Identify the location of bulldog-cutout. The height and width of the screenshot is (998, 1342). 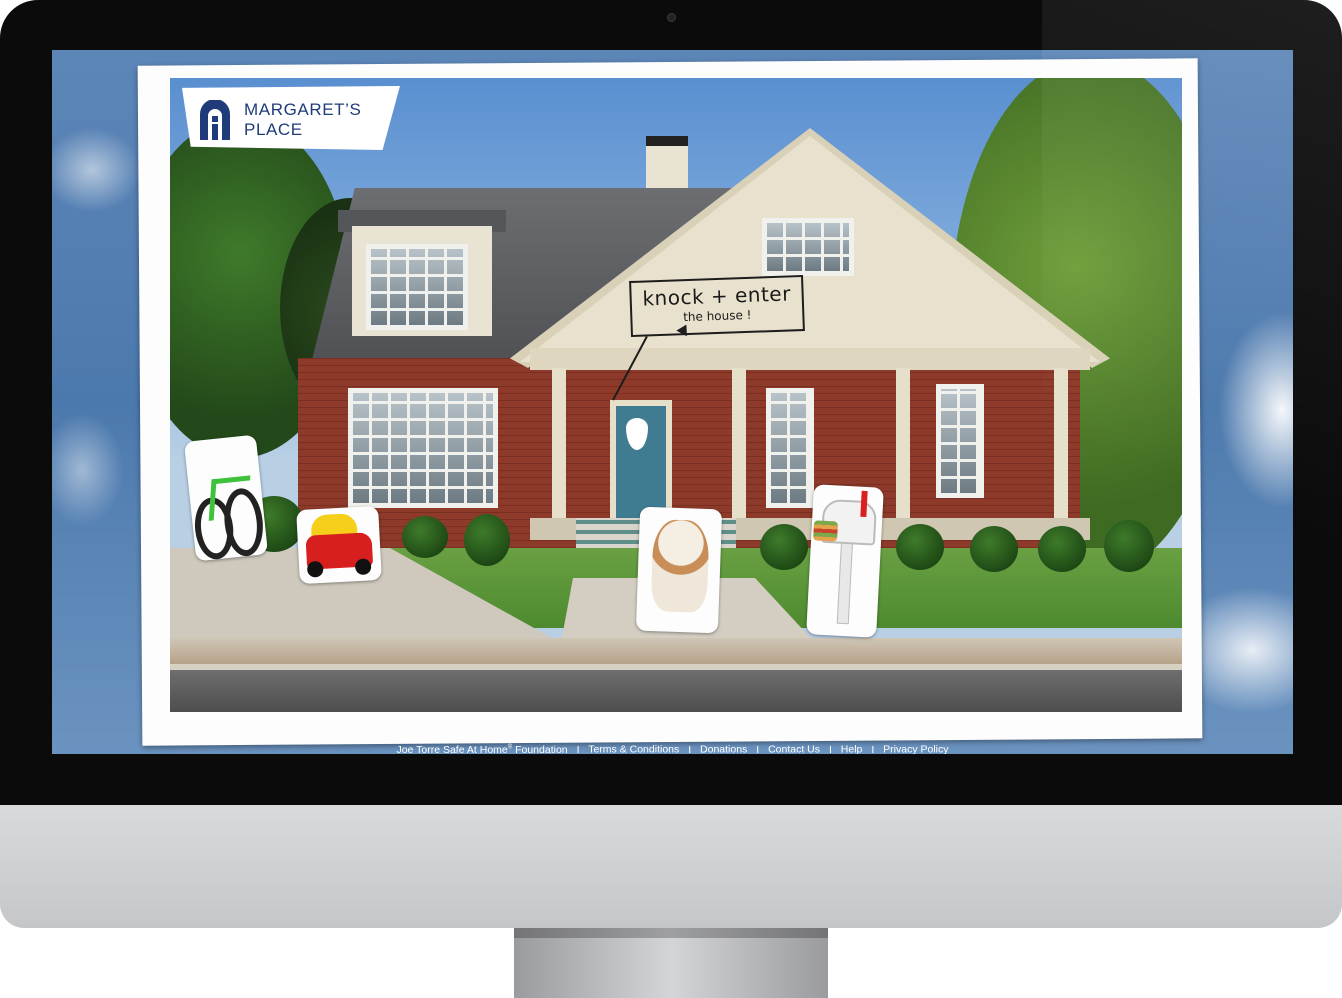
(679, 570).